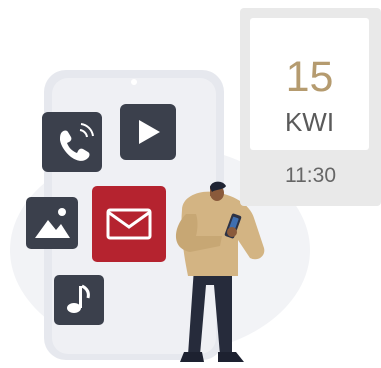 The width and height of the screenshot is (381, 368). I want to click on mail-app-tile, so click(129, 224).